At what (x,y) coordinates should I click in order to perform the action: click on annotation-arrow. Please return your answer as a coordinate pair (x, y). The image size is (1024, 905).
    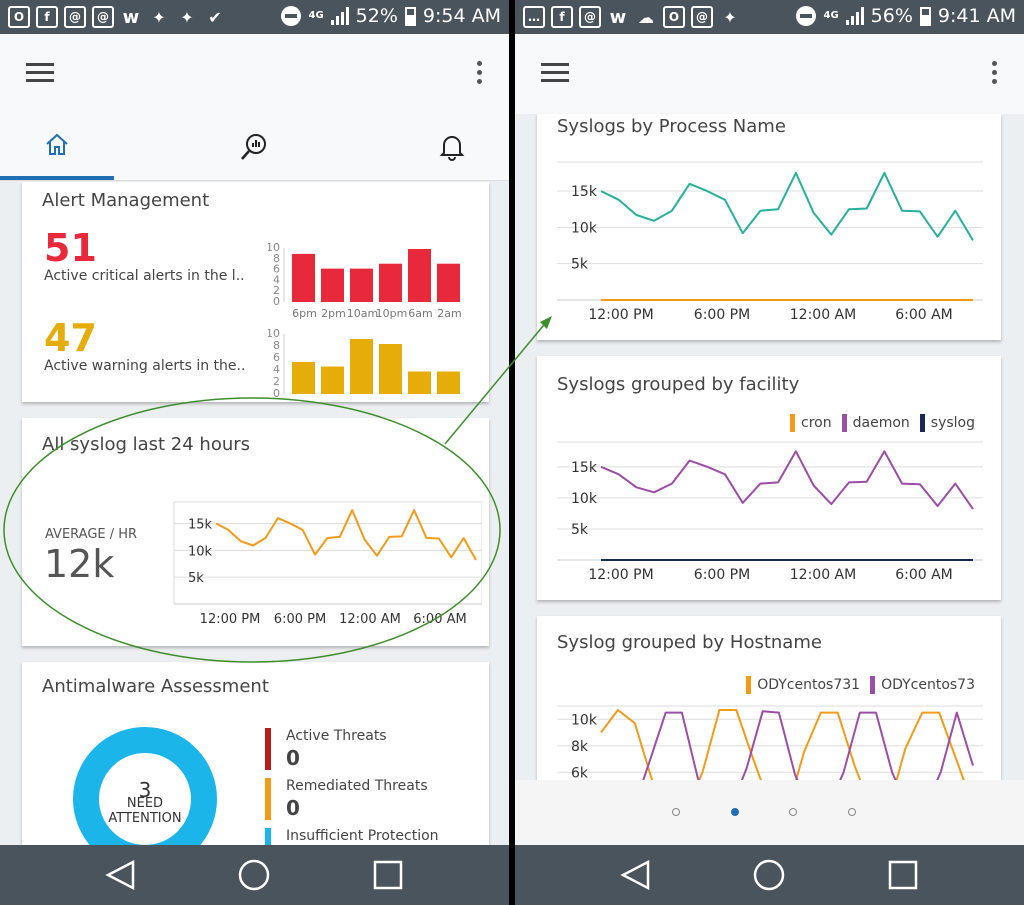
    Looking at the image, I should click on (496, 382).